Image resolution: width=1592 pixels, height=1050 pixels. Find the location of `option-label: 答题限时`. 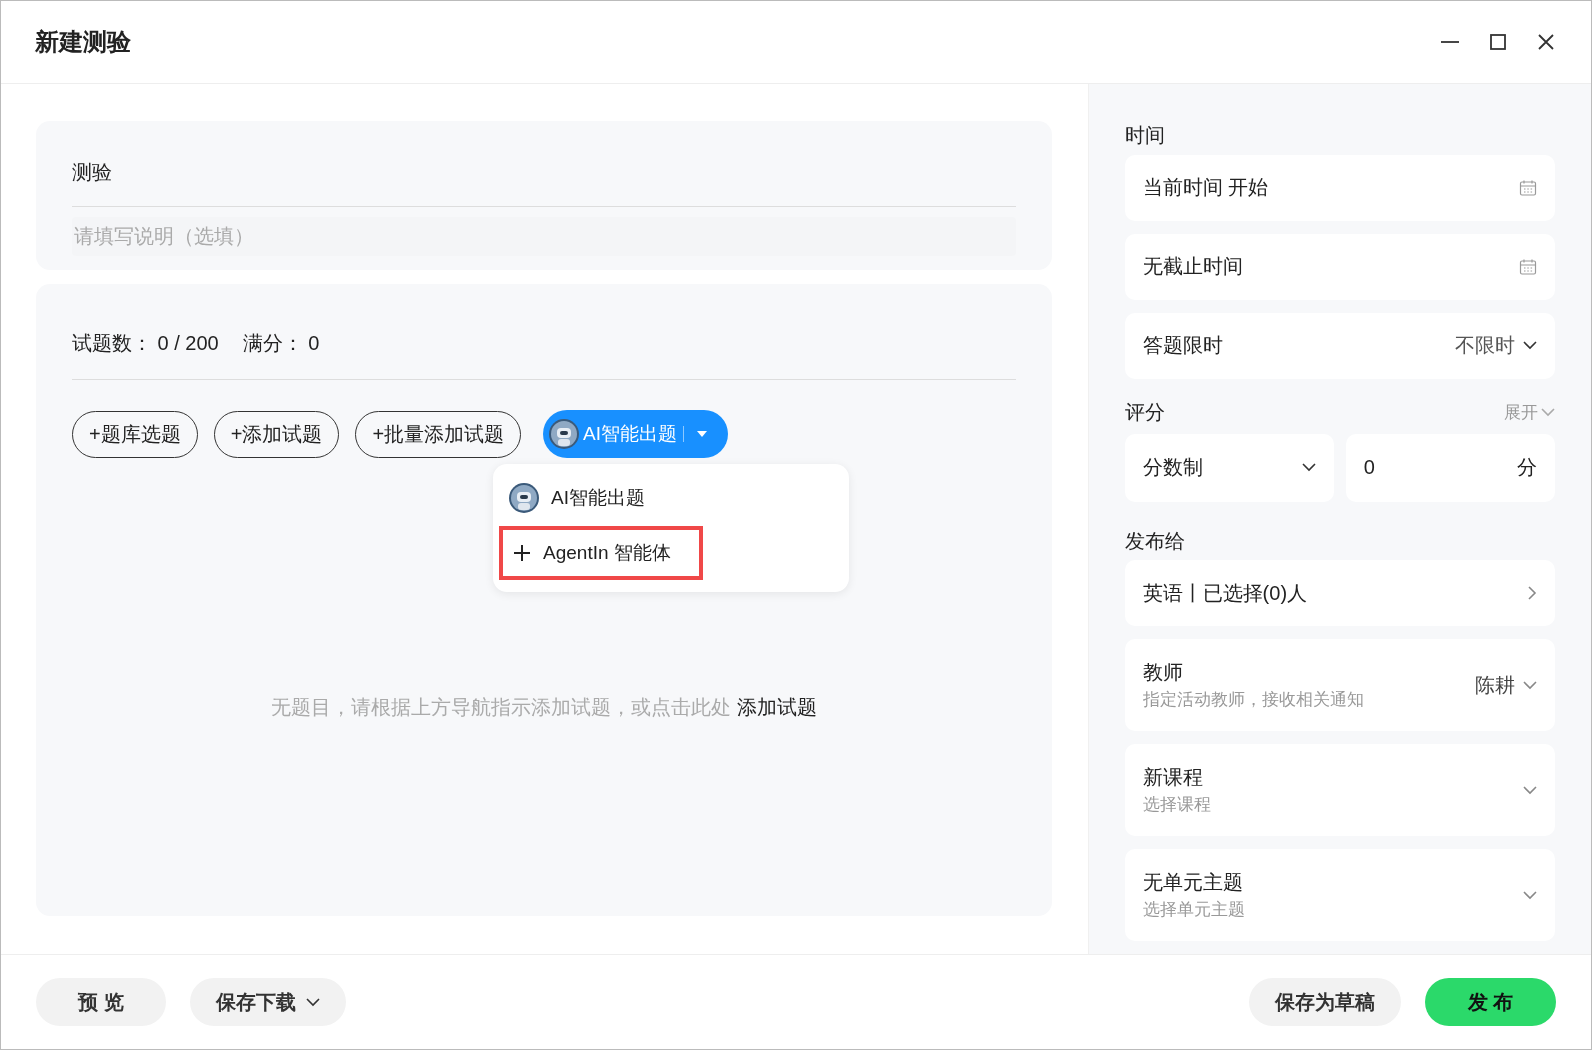

option-label: 答题限时 is located at coordinates (1183, 346).